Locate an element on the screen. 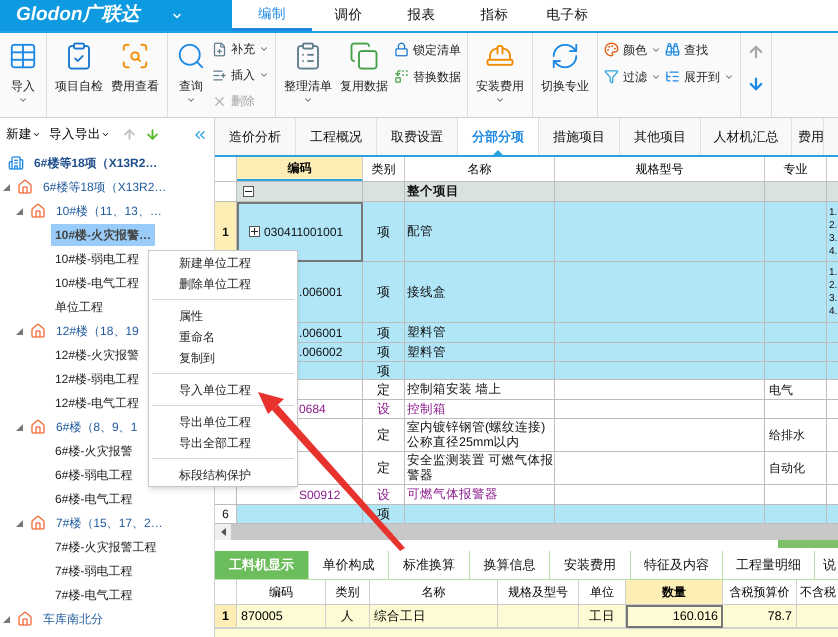 The image size is (838, 637). item-name: 整个项目 is located at coordinates (433, 191).